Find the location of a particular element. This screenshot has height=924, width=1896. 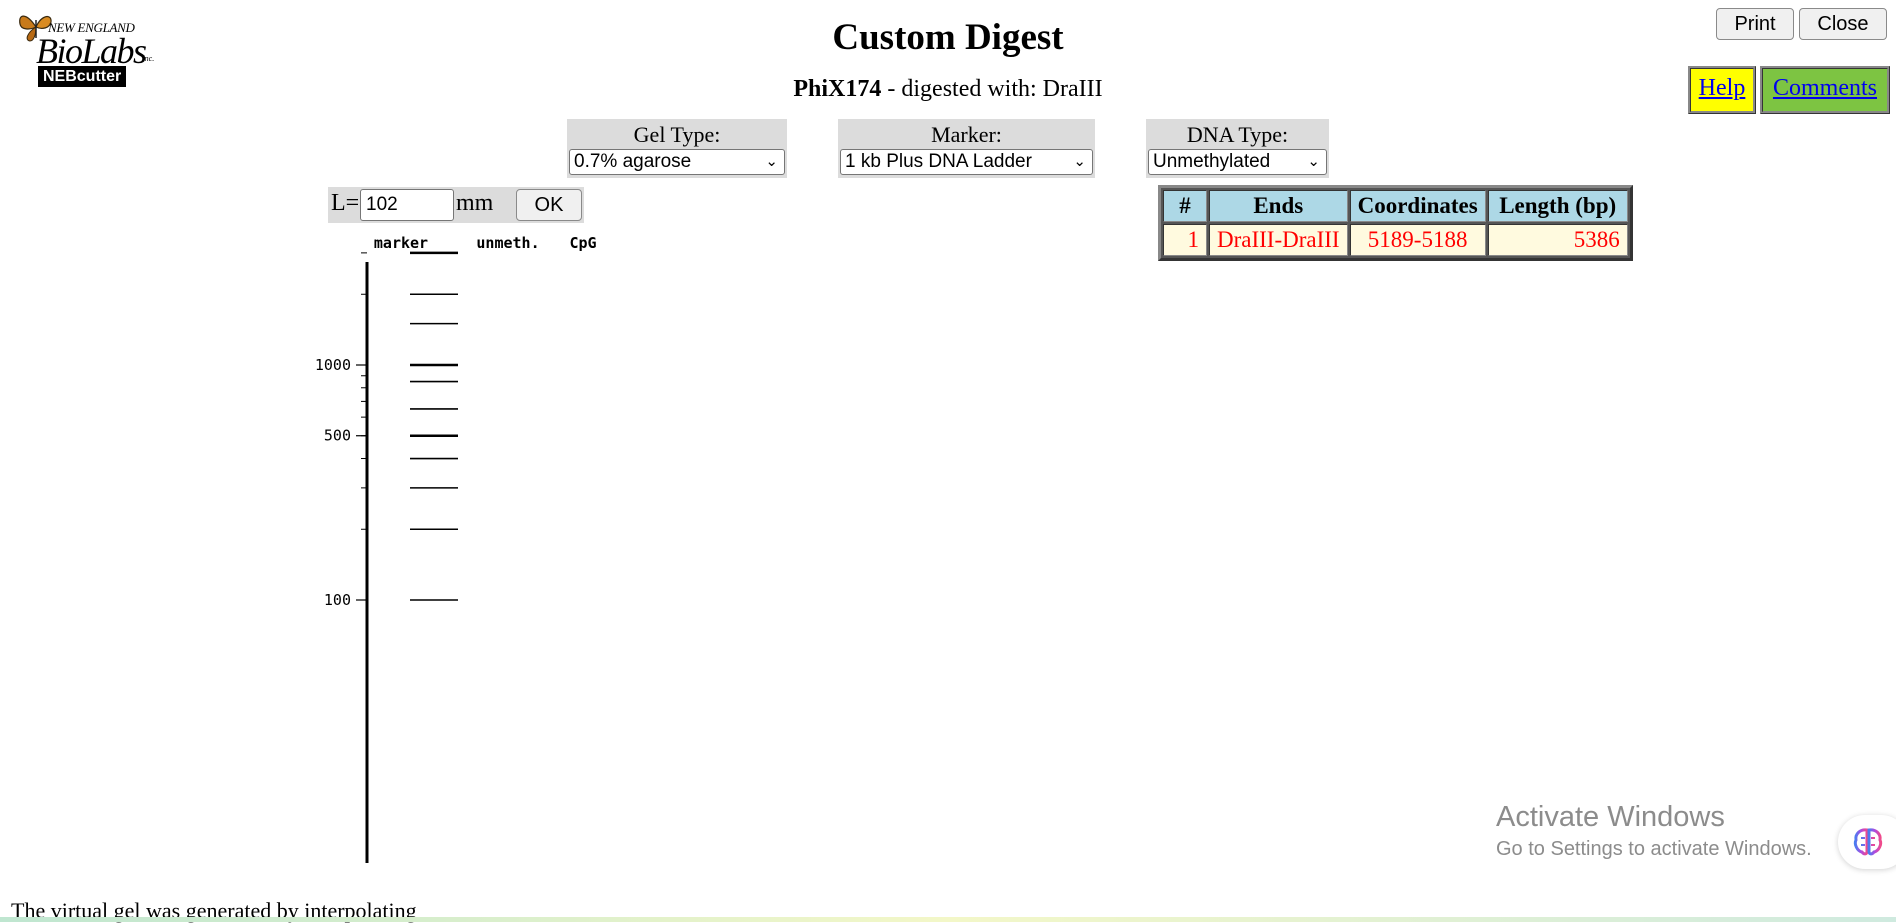

help-link: Help is located at coordinates (1722, 88).